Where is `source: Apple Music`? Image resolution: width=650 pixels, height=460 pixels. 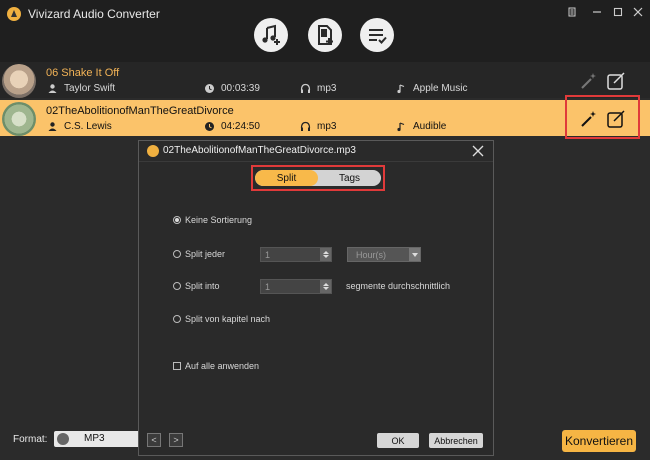
source: Apple Music is located at coordinates (440, 88).